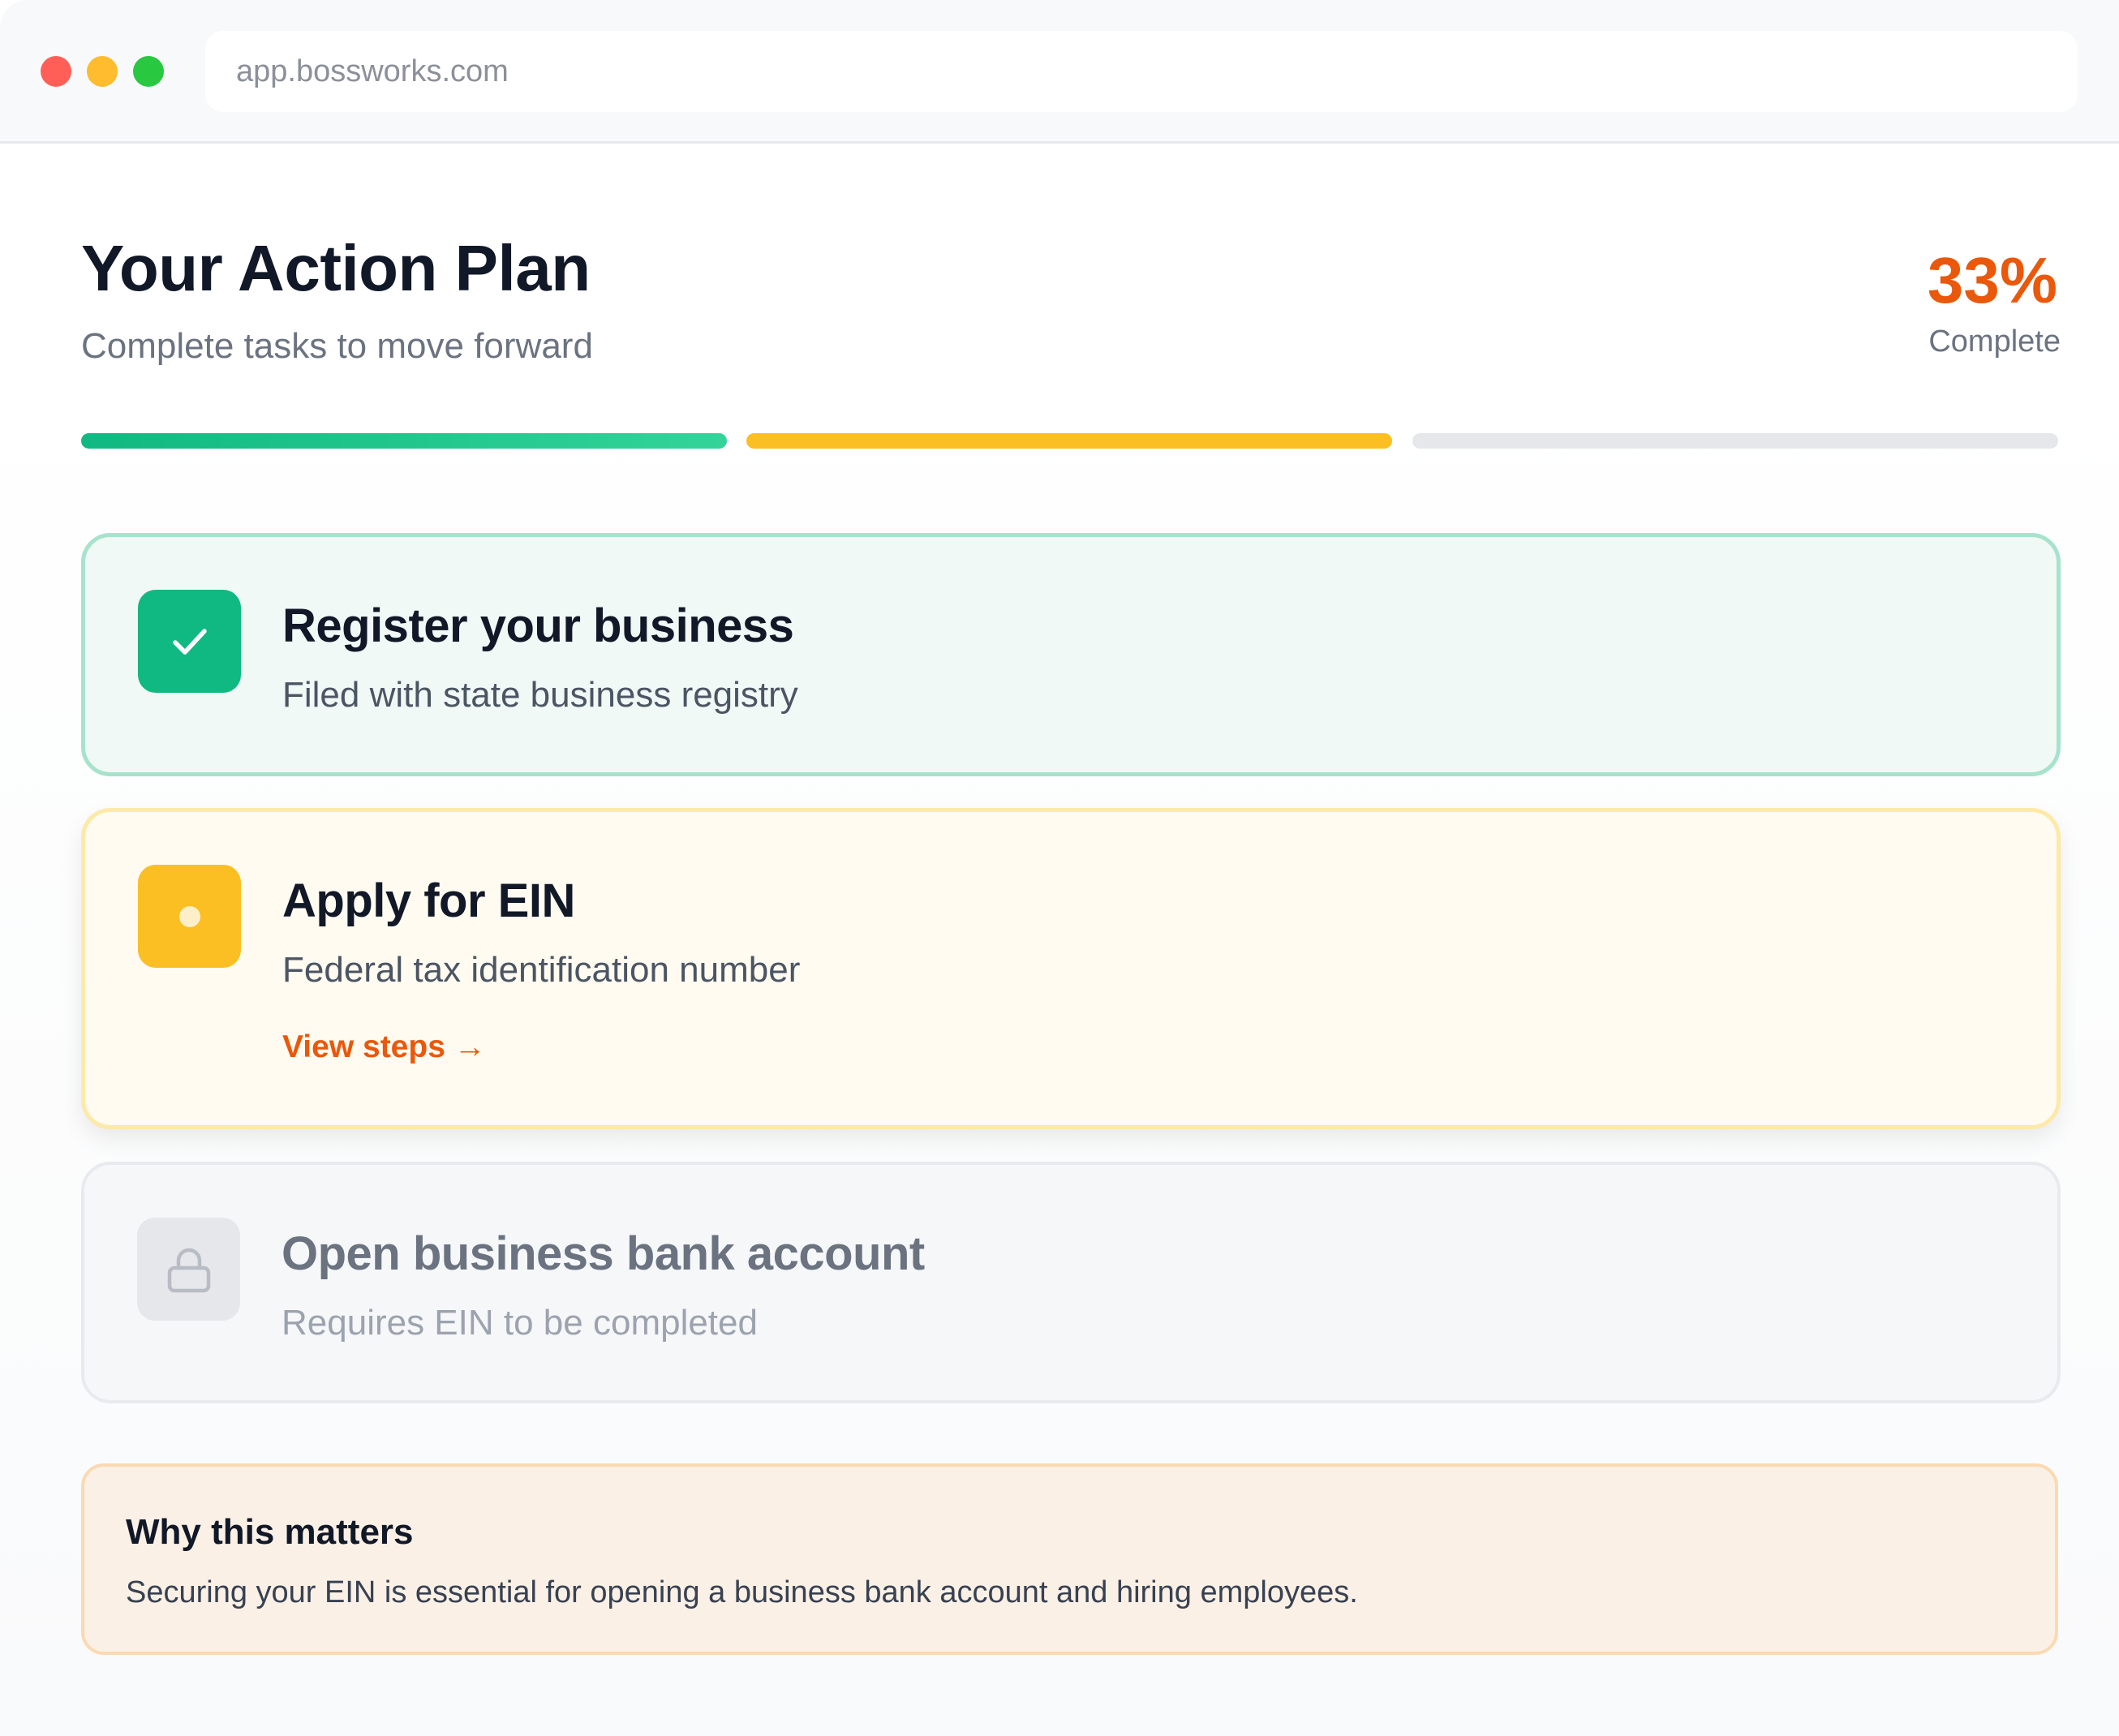 The image size is (2119, 1736). What do you see at coordinates (540, 695) in the screenshot?
I see `task-description: Filed with state business registry` at bounding box center [540, 695].